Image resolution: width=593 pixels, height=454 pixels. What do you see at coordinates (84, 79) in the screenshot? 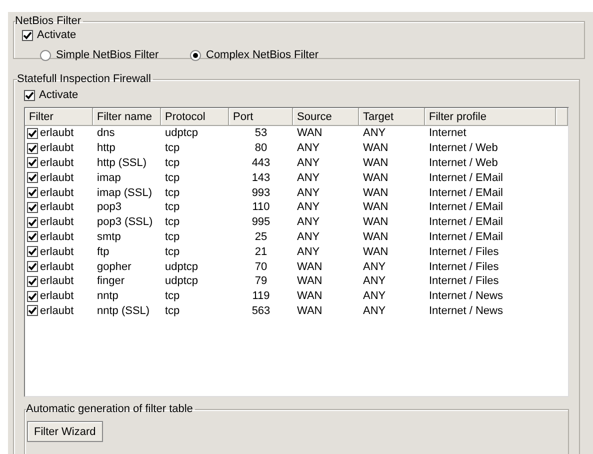
I see `group-title: Statefull Inspection Firewall` at bounding box center [84, 79].